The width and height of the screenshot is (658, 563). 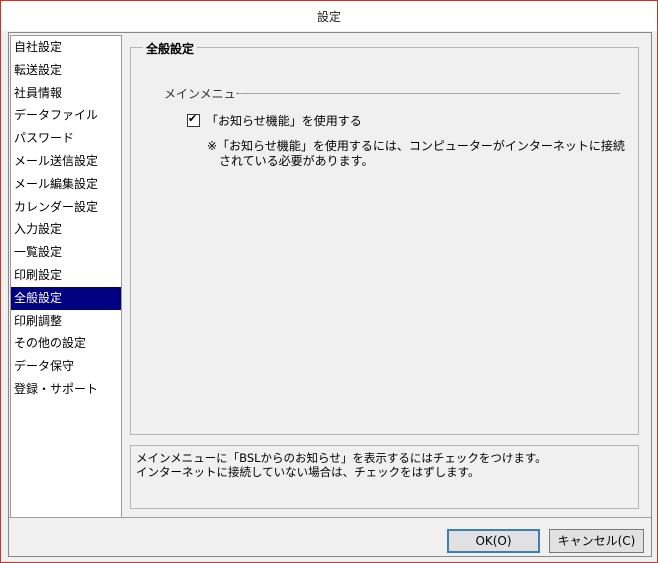 What do you see at coordinates (66, 70) in the screenshot?
I see `sidebar-item-transfer: 転送設定` at bounding box center [66, 70].